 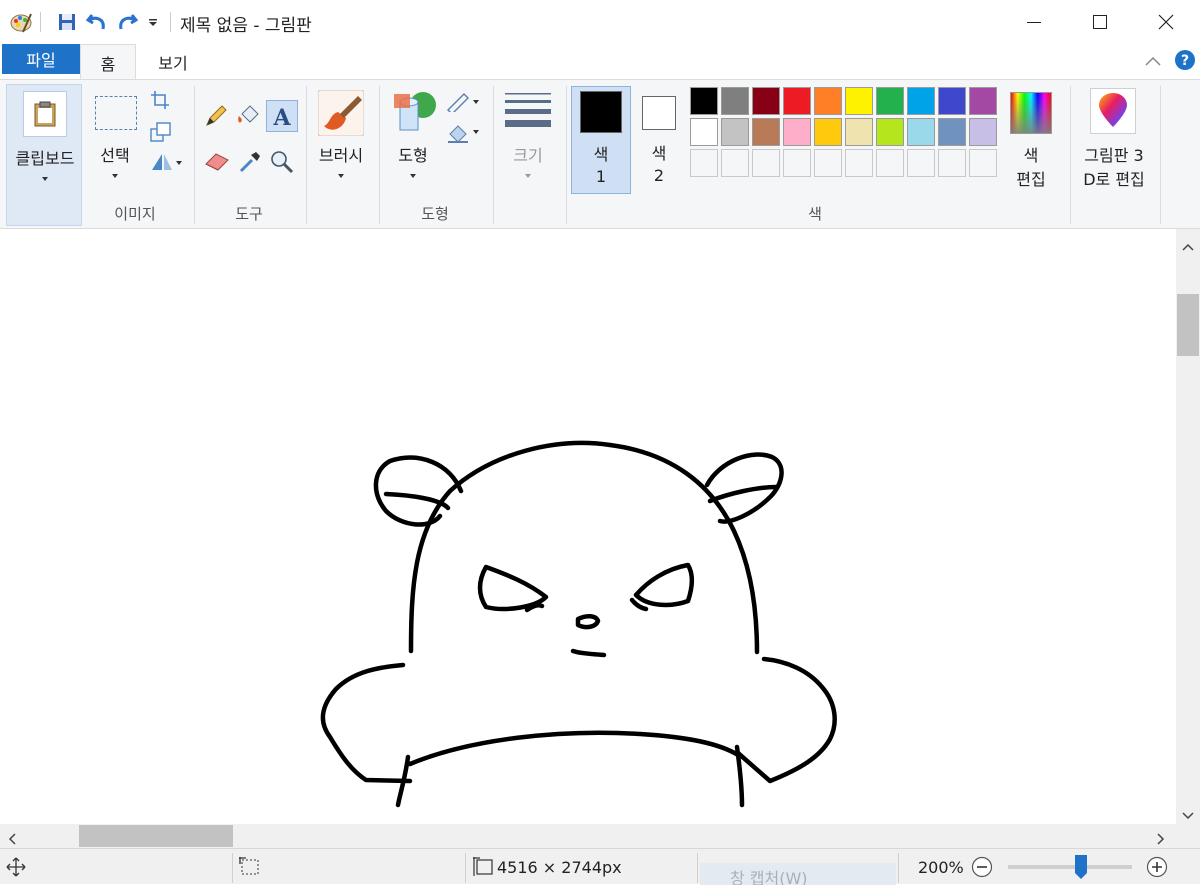 What do you see at coordinates (115, 176) in the screenshot?
I see `select-dropdown-icon` at bounding box center [115, 176].